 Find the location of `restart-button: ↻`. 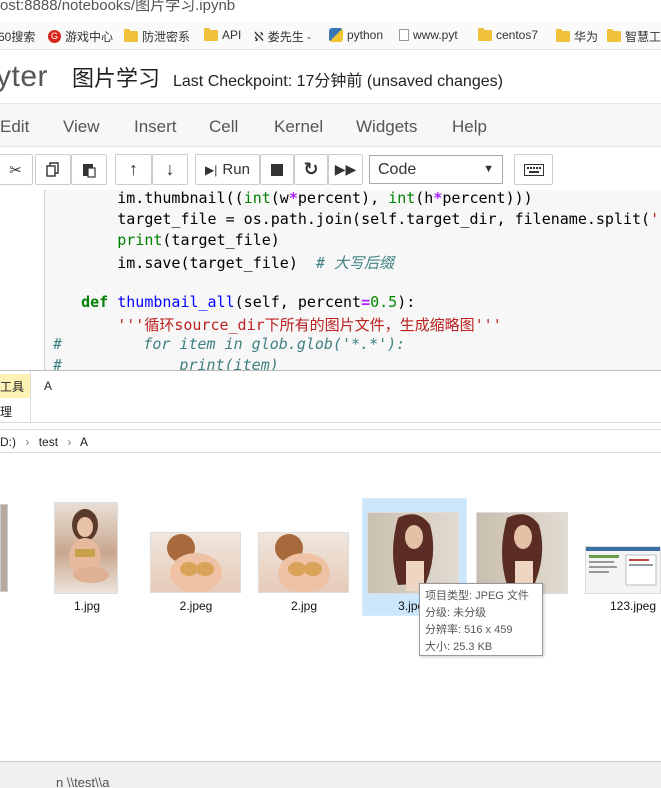

restart-button: ↻ is located at coordinates (311, 169).